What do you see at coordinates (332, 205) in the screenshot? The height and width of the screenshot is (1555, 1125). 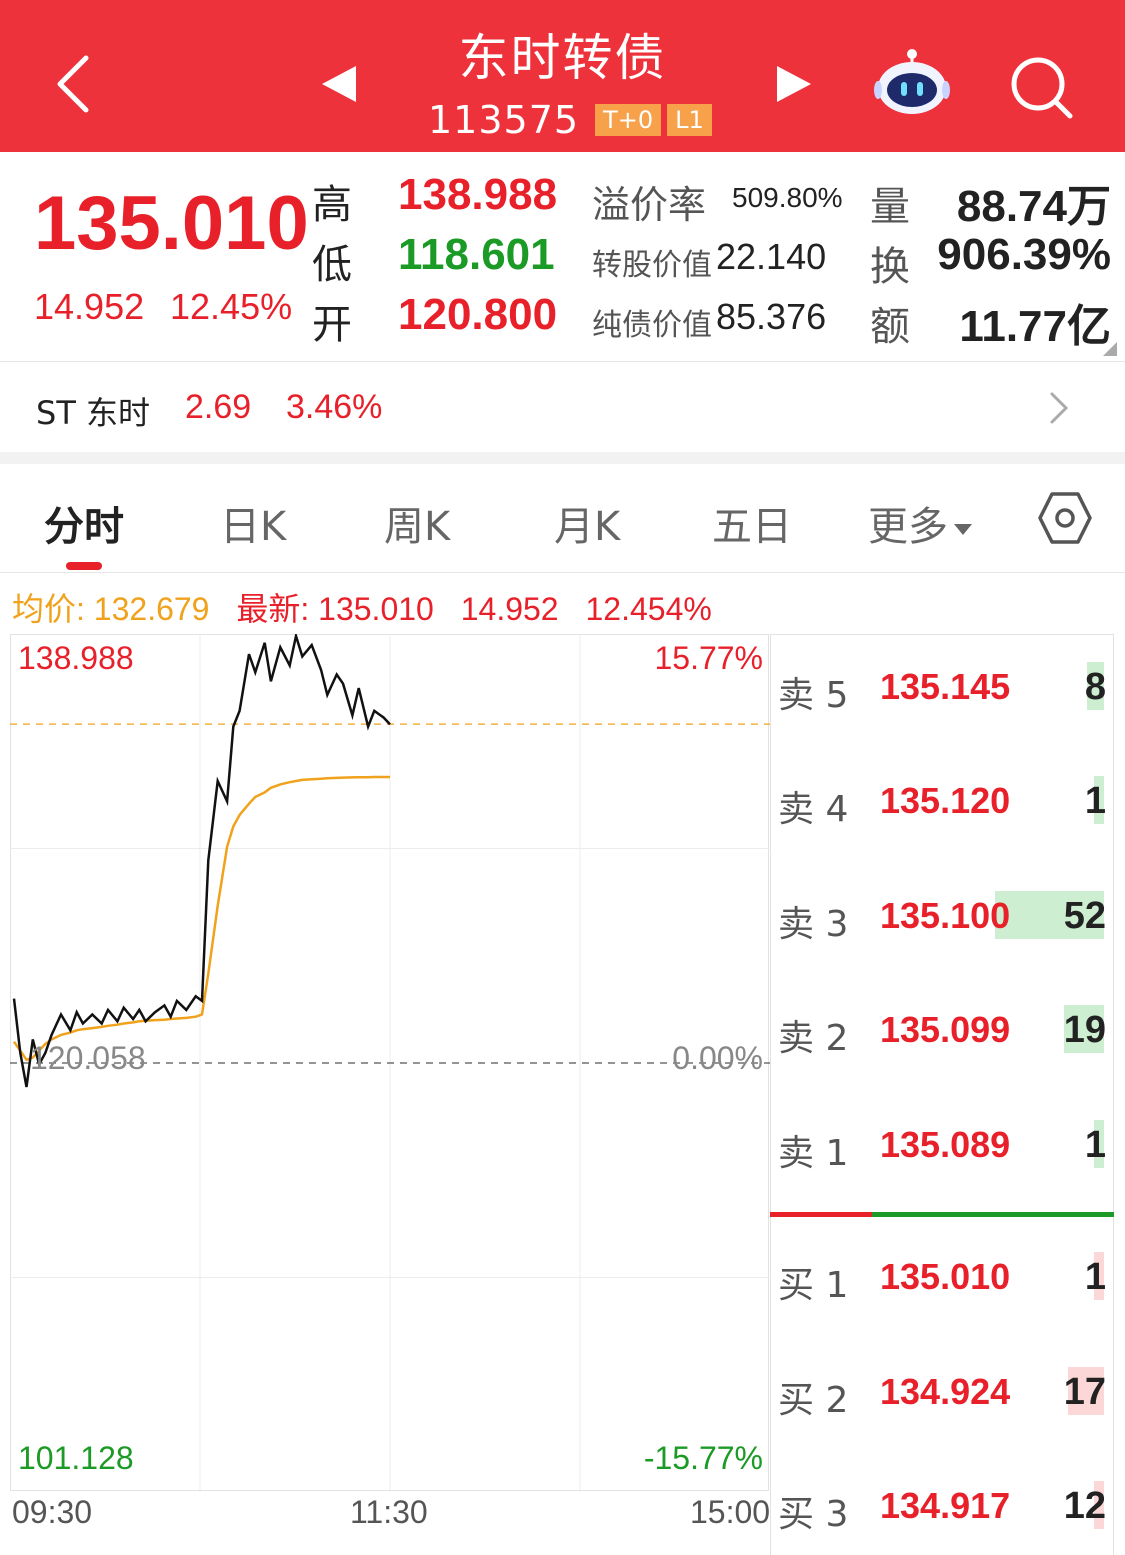 I see `high-label: 高` at bounding box center [332, 205].